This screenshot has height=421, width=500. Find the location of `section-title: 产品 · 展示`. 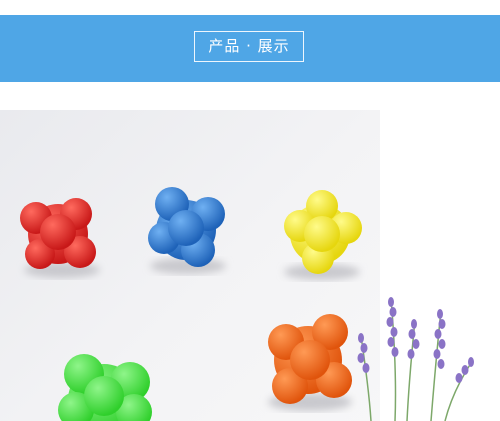

section-title: 产品 · 展示 is located at coordinates (249, 46).